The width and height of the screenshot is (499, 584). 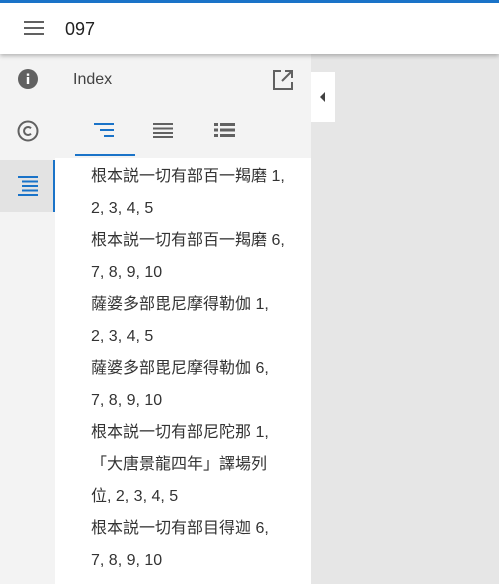 I want to click on tree-index-icon, so click(x=104, y=130).